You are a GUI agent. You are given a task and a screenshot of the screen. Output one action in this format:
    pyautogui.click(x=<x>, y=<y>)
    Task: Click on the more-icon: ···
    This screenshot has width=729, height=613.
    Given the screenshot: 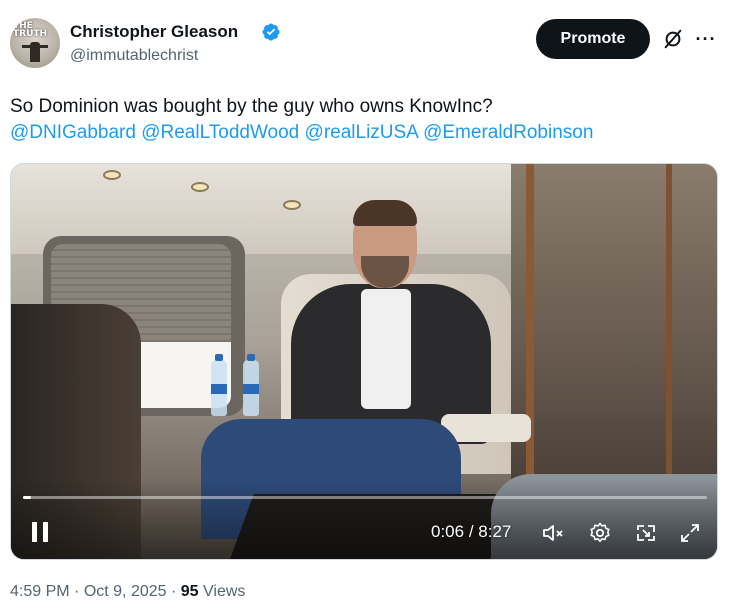 What is the action you would take?
    pyautogui.click(x=706, y=39)
    